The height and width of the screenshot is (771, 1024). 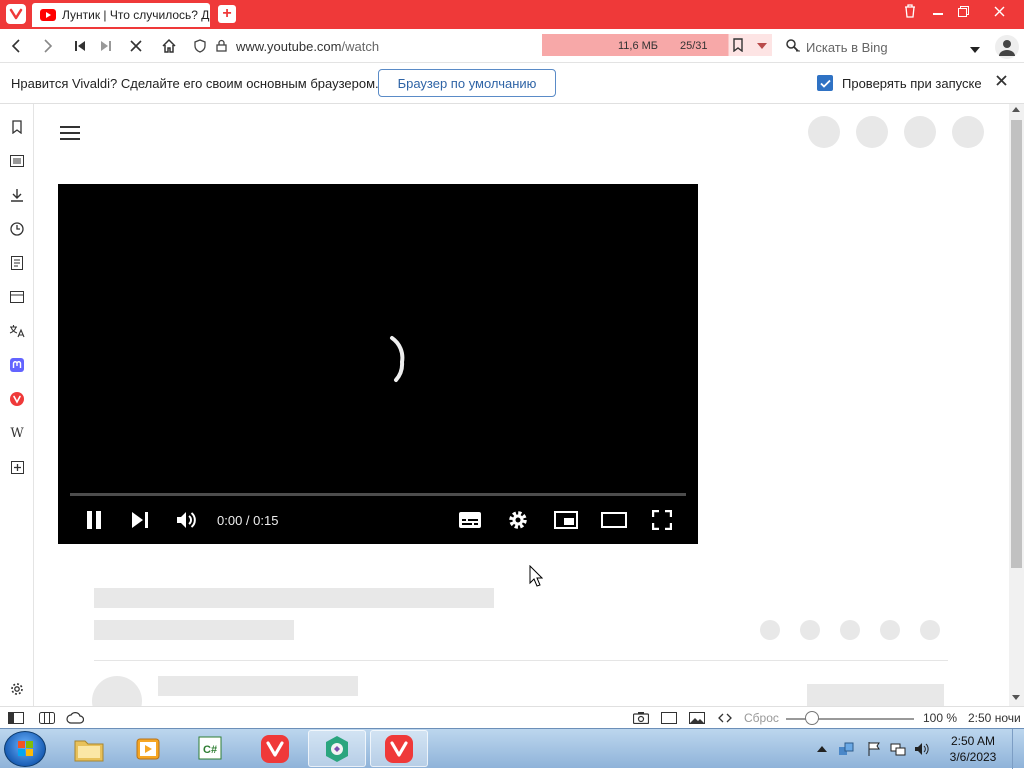 I want to click on settings-button, so click(x=518, y=520).